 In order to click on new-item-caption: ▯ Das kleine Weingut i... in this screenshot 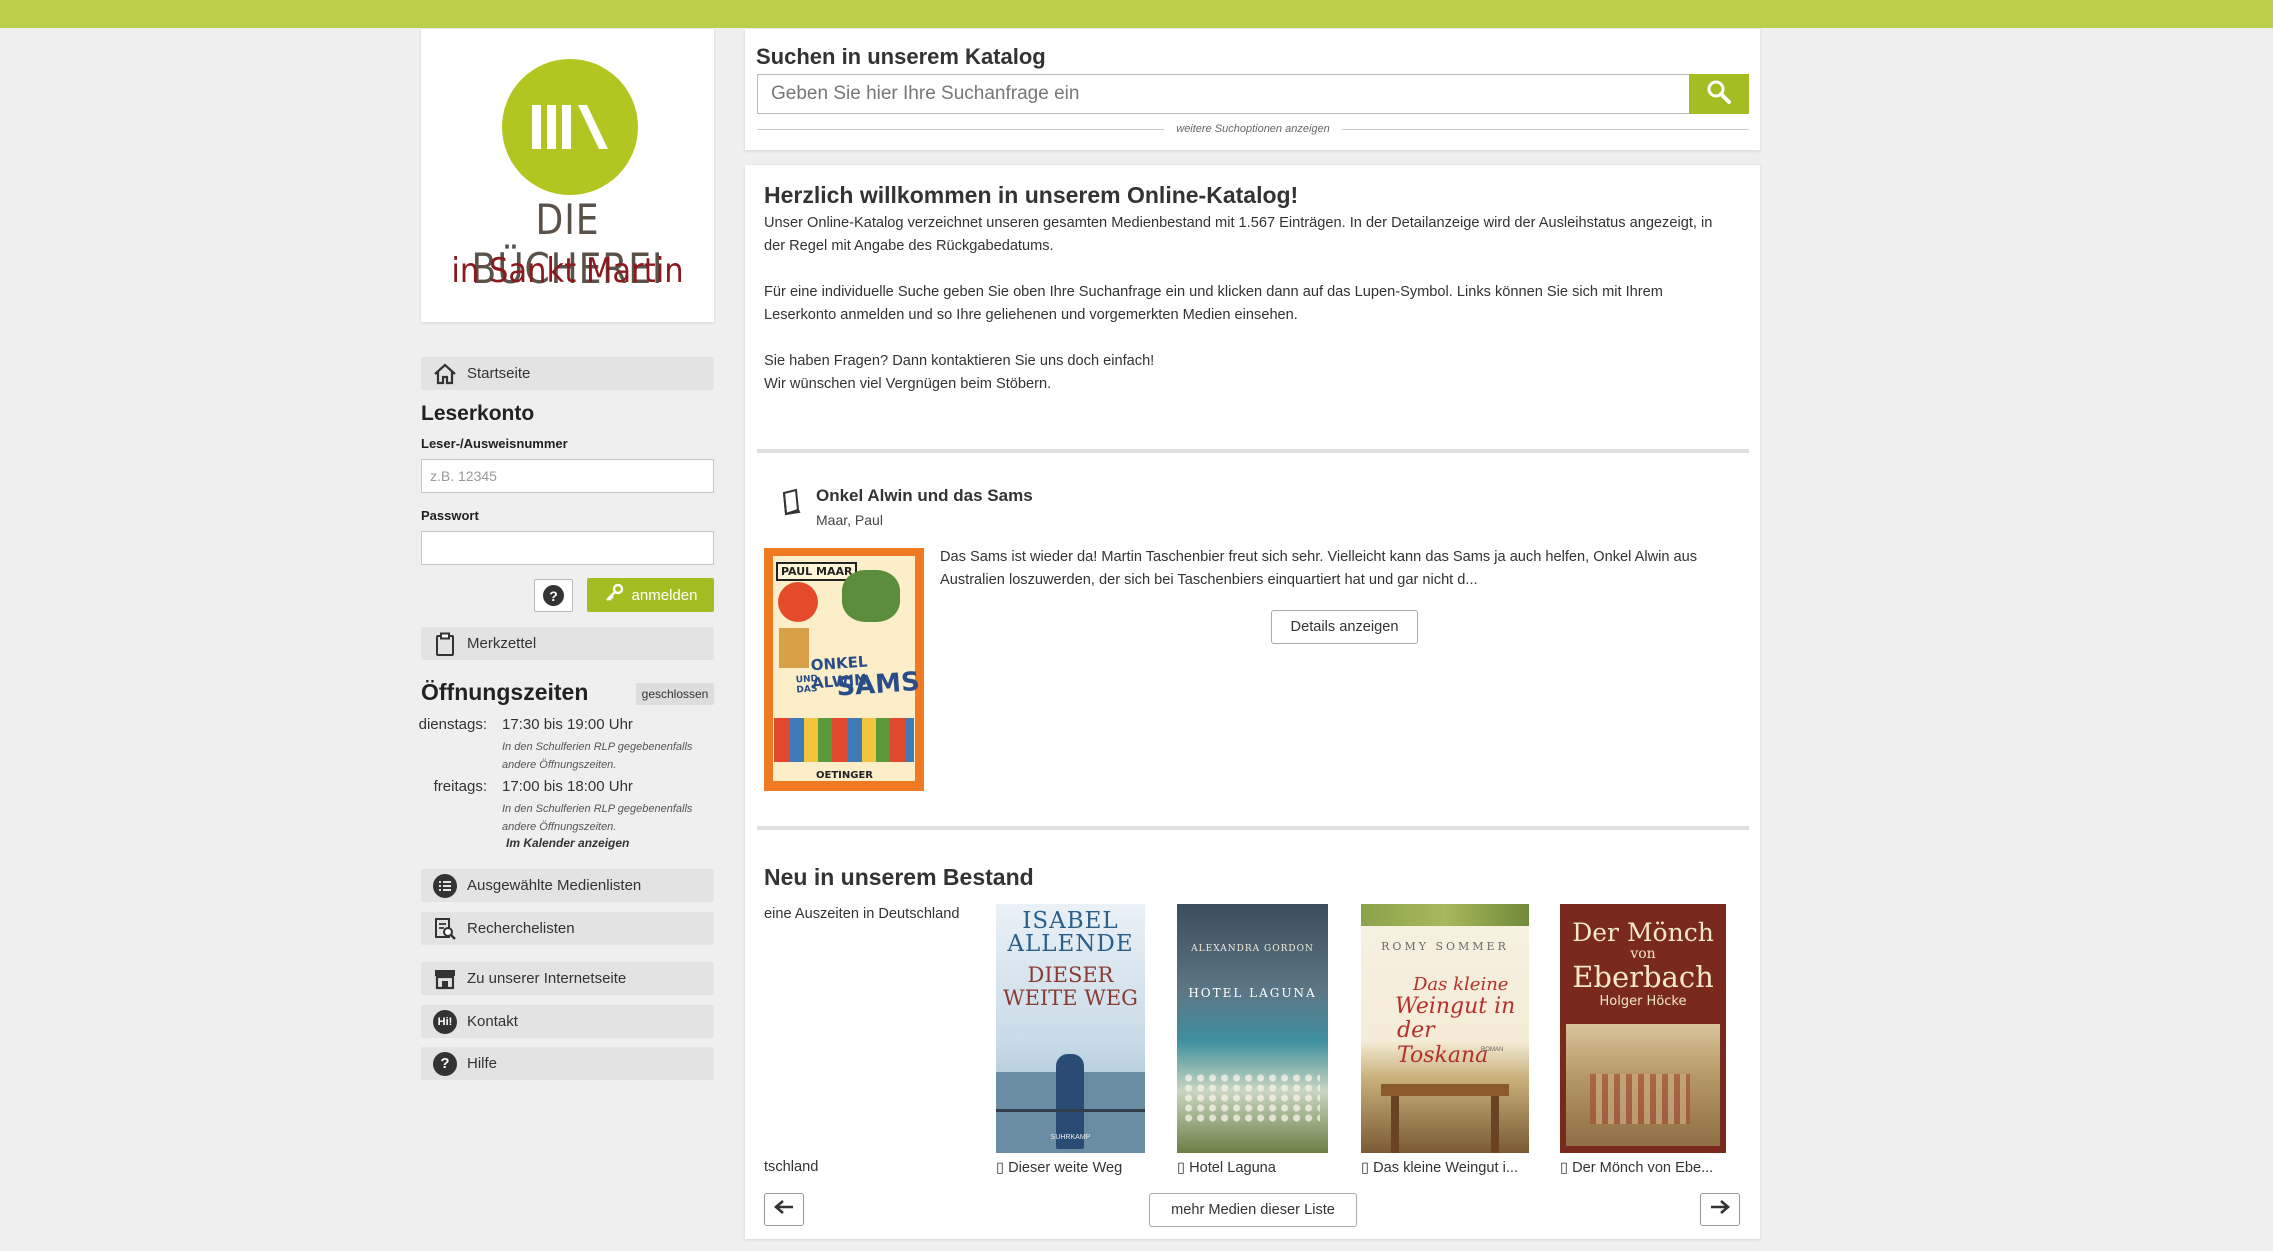, I will do `click(1446, 1167)`.